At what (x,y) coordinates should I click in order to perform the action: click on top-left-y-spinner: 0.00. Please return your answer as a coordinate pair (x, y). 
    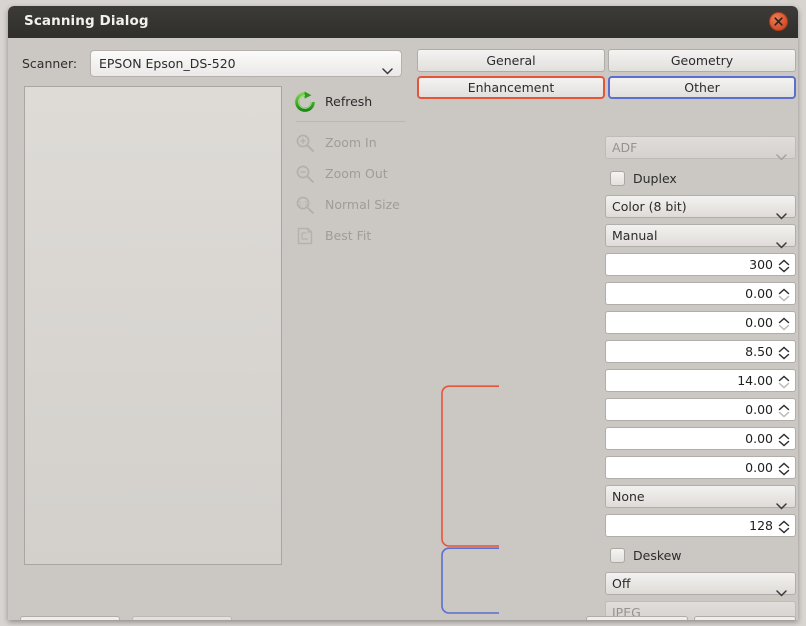
    Looking at the image, I should click on (700, 322).